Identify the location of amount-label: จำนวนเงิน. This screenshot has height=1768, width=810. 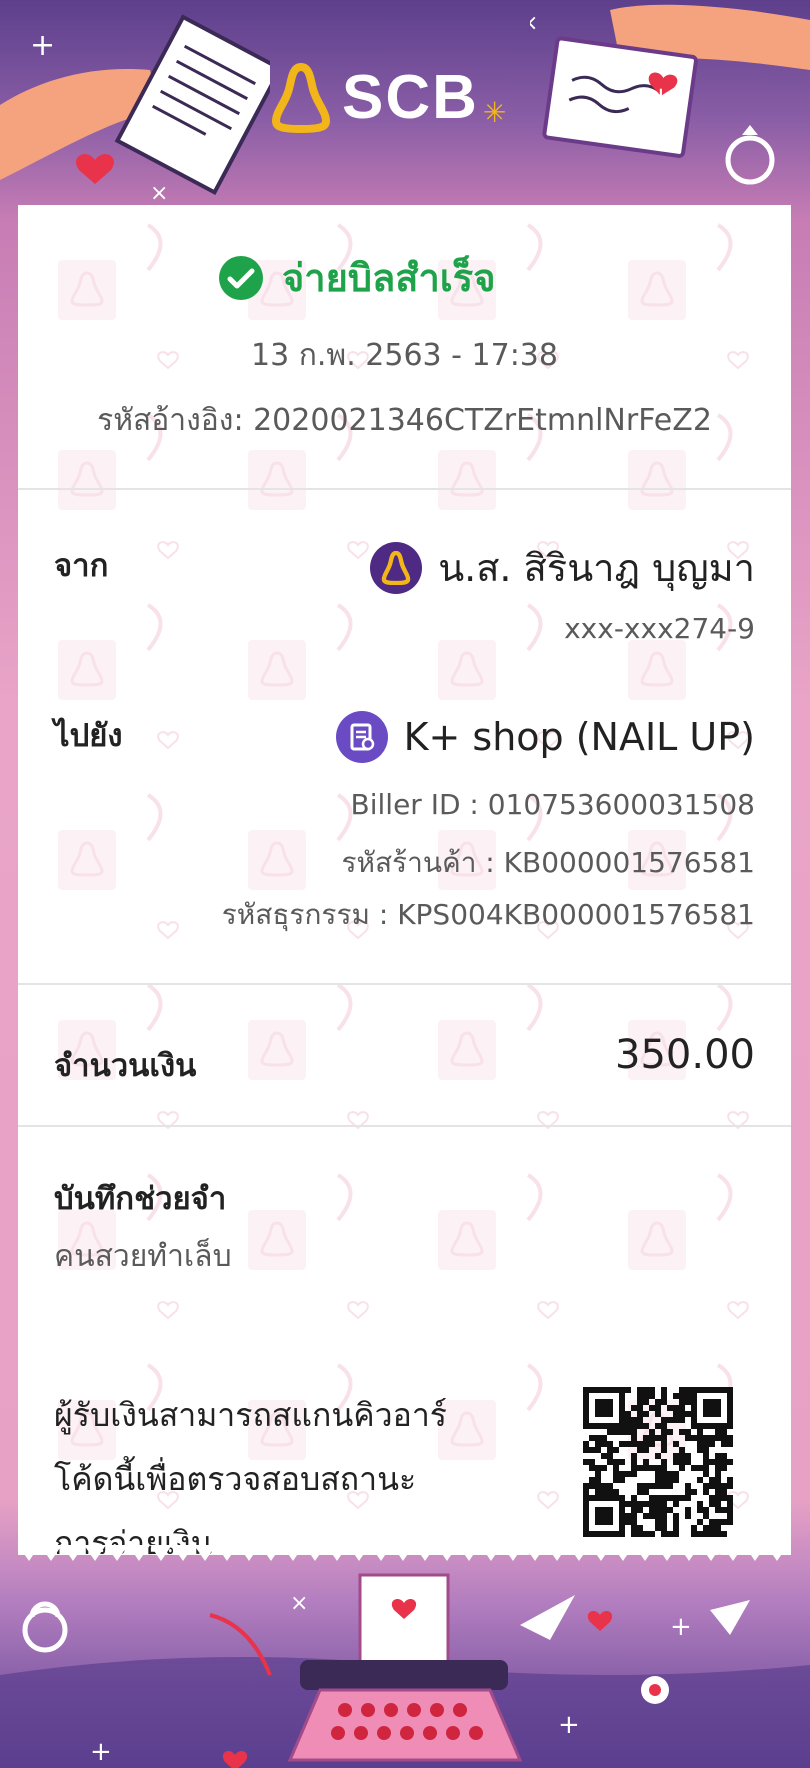
(125, 1066).